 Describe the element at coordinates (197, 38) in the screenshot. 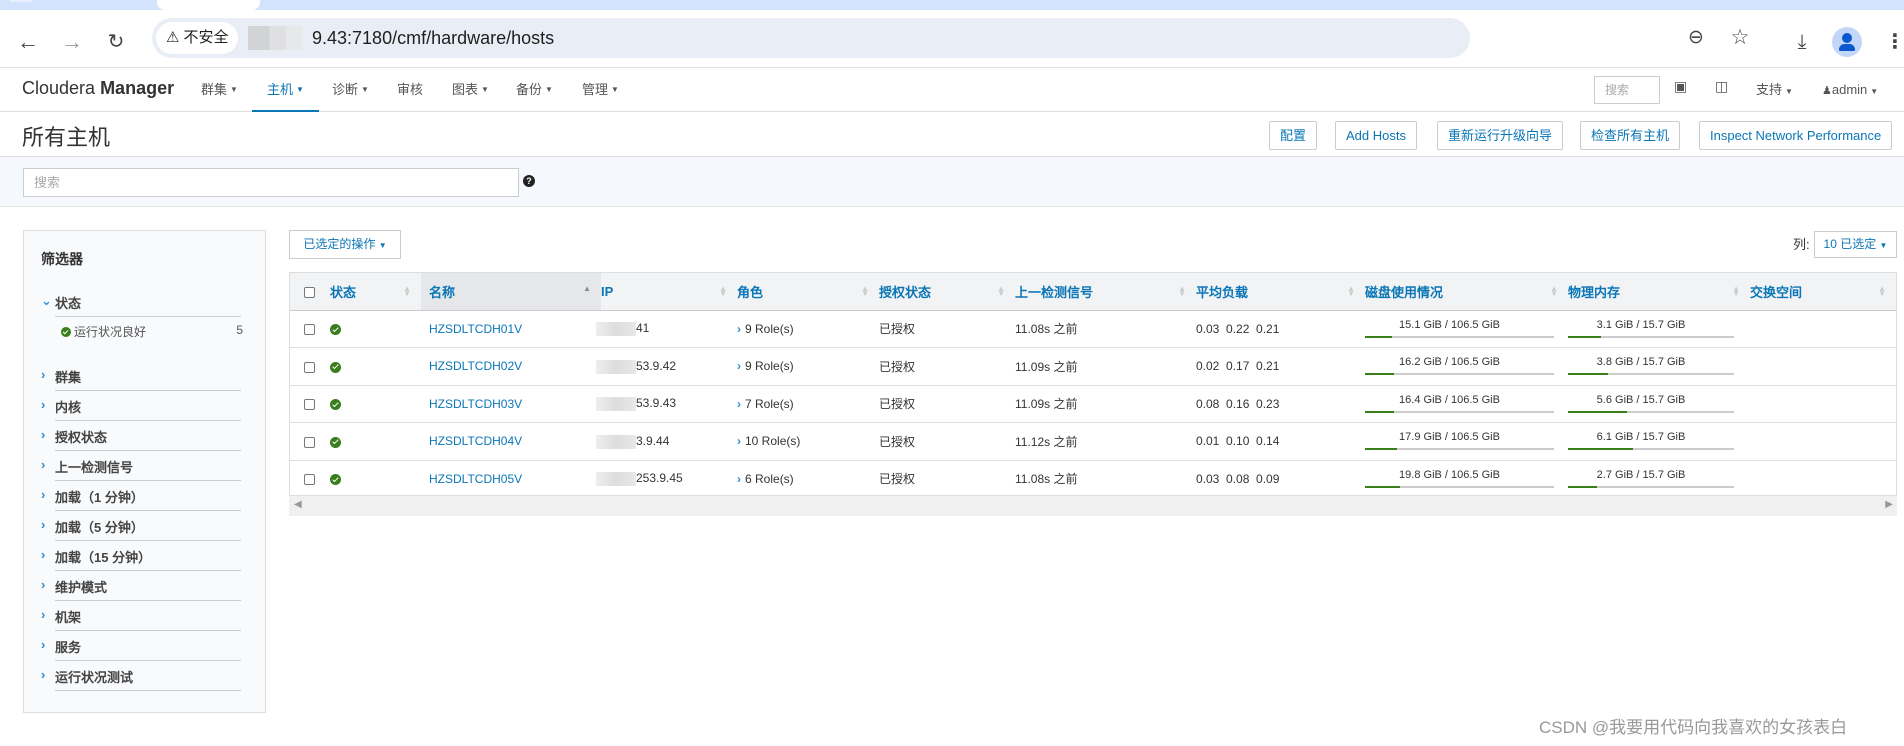

I see `security-chip: ⚠ 不安全` at that location.